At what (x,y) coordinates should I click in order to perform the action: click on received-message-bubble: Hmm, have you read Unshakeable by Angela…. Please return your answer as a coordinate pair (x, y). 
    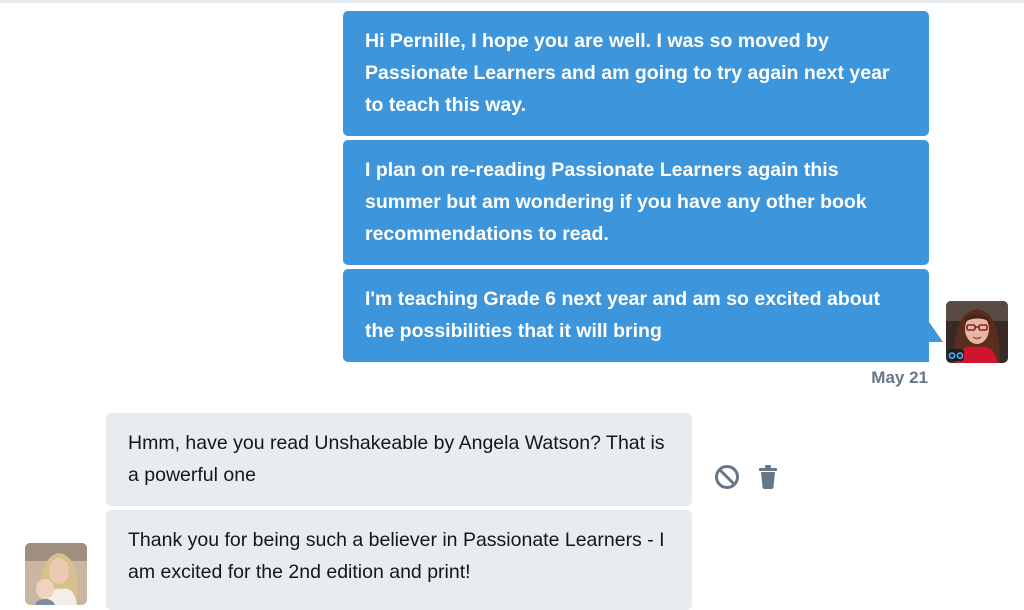
    Looking at the image, I should click on (399, 459).